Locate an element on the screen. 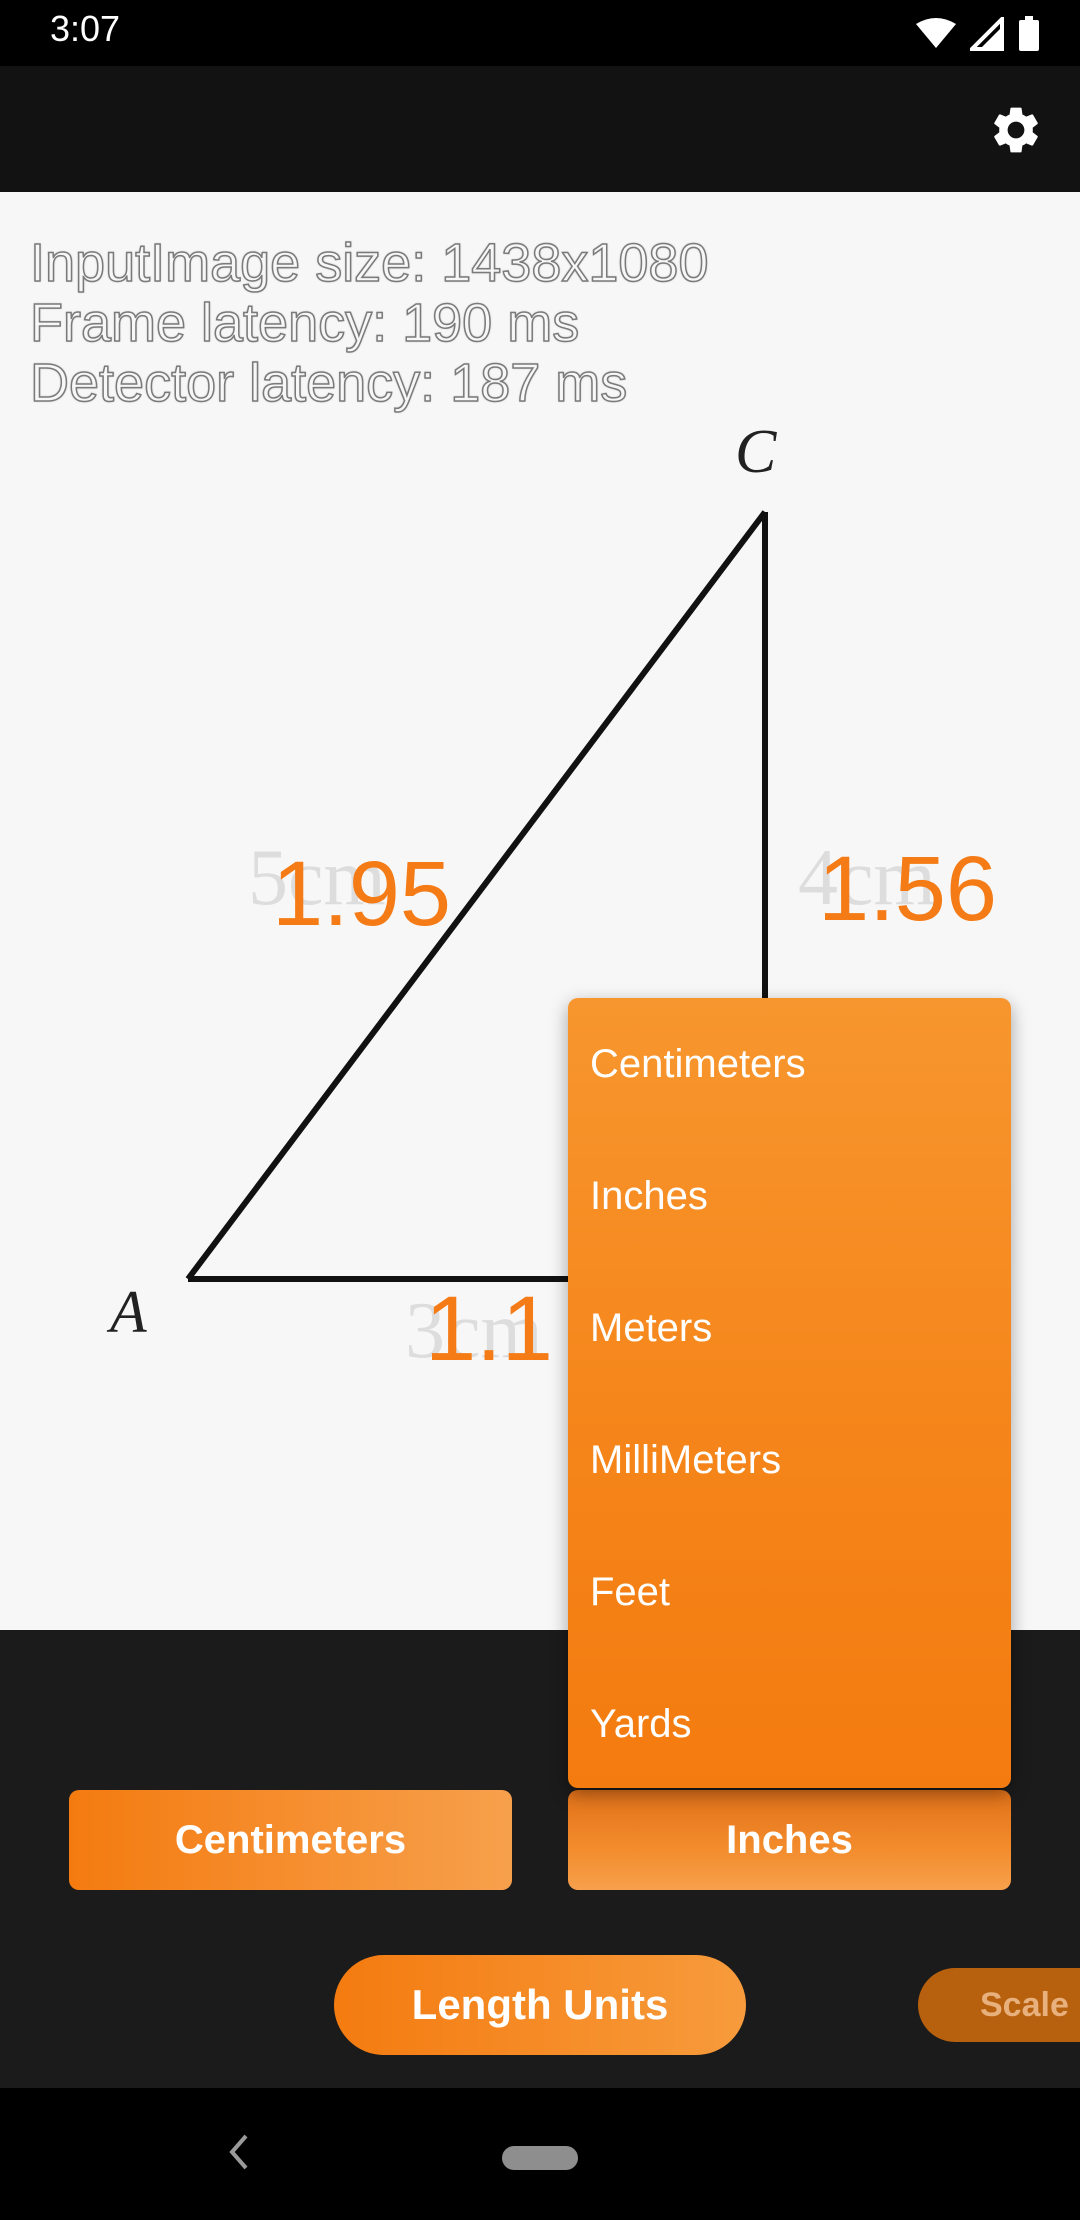 Image resolution: width=1080 pixels, height=2220 pixels. length-units-button: Length Units is located at coordinates (540, 2005).